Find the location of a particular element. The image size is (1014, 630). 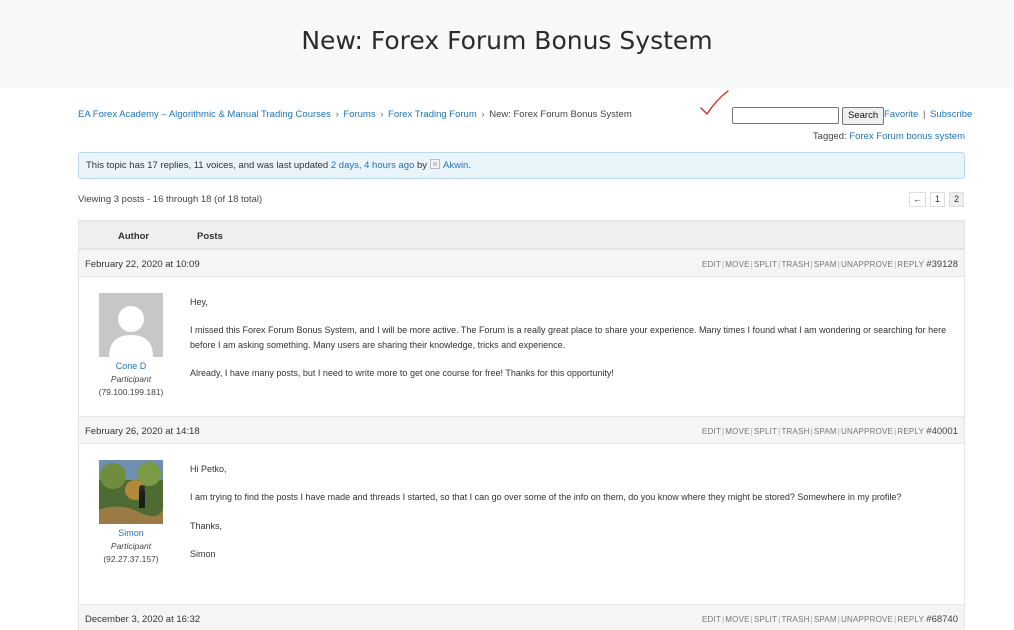

breadcrumb-forex-trading-forum-link: Forex Trading Forum is located at coordinates (432, 114).